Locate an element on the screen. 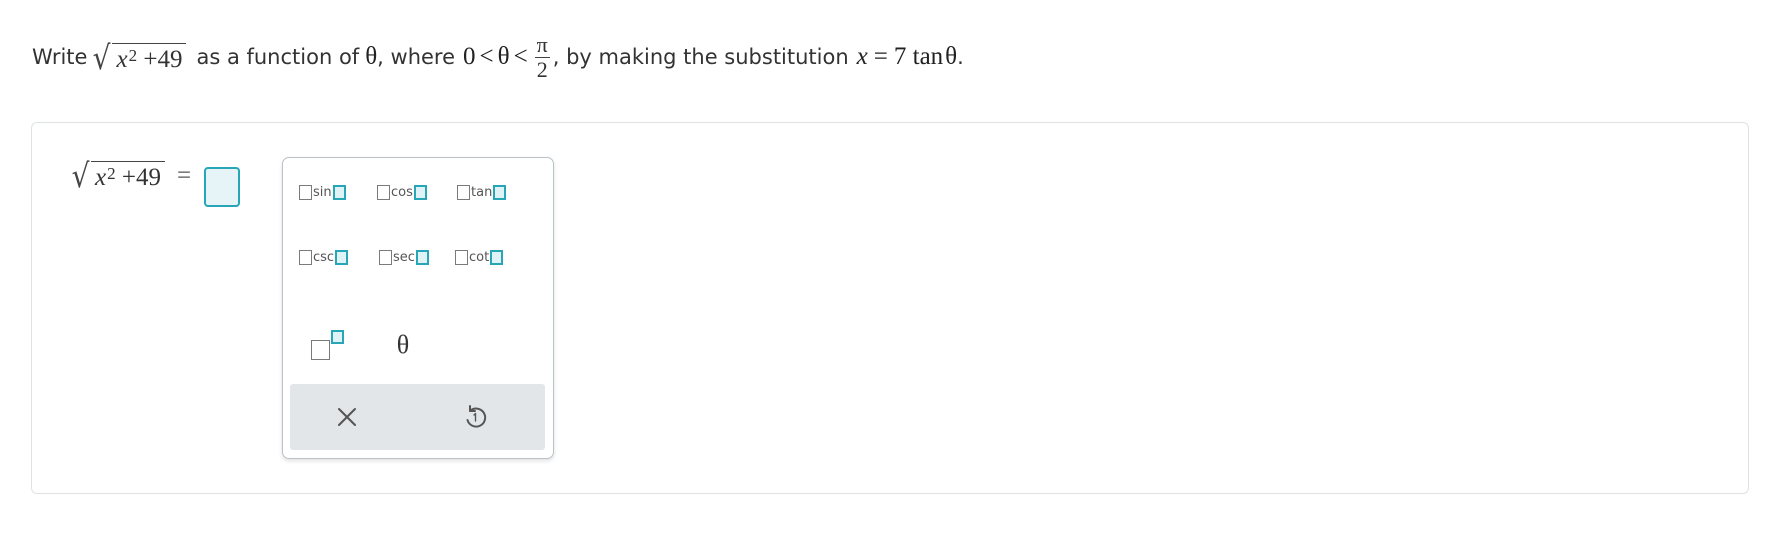  power-base-placeholder-icon is located at coordinates (320, 350).